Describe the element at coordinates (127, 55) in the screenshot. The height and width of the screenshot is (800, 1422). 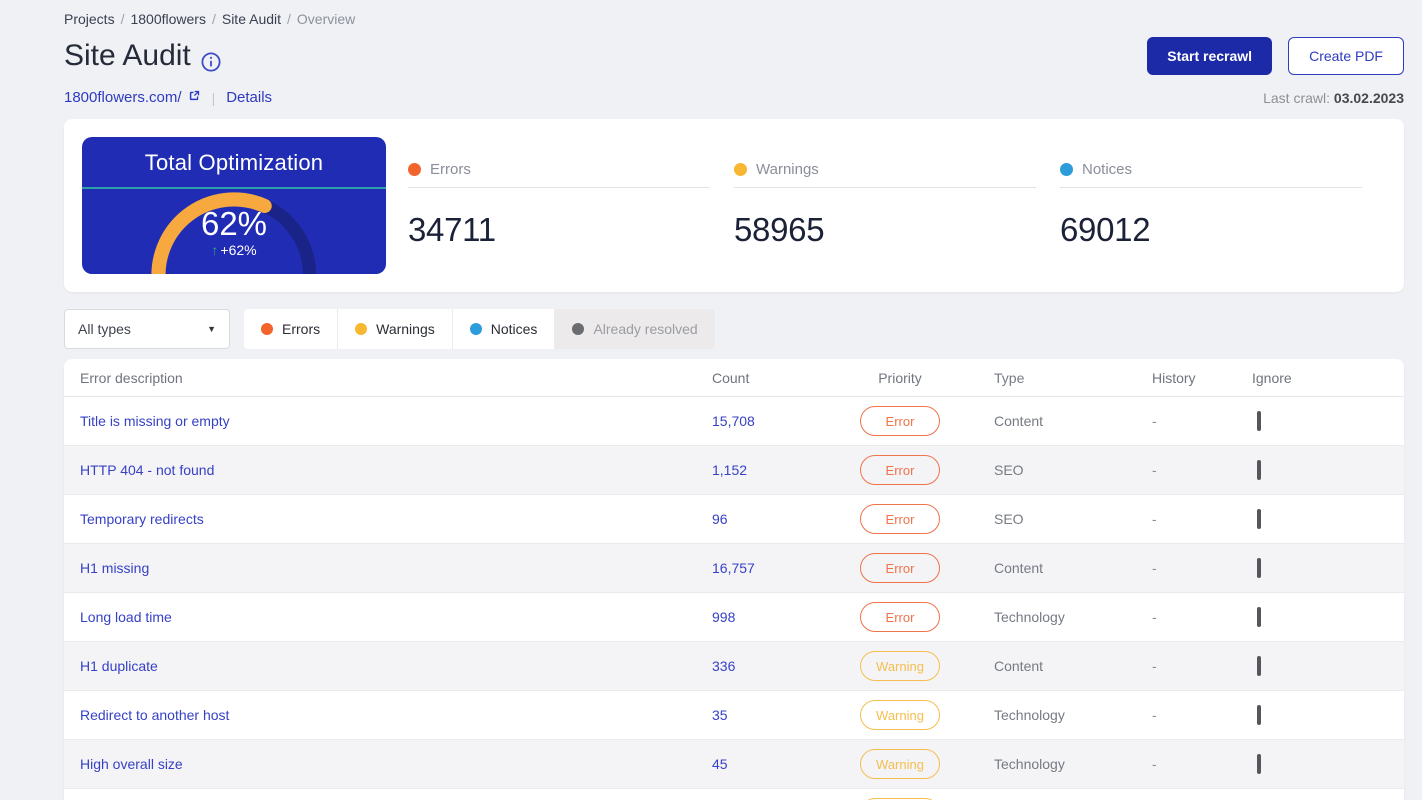
I see `page-title-text: Site Audit` at that location.